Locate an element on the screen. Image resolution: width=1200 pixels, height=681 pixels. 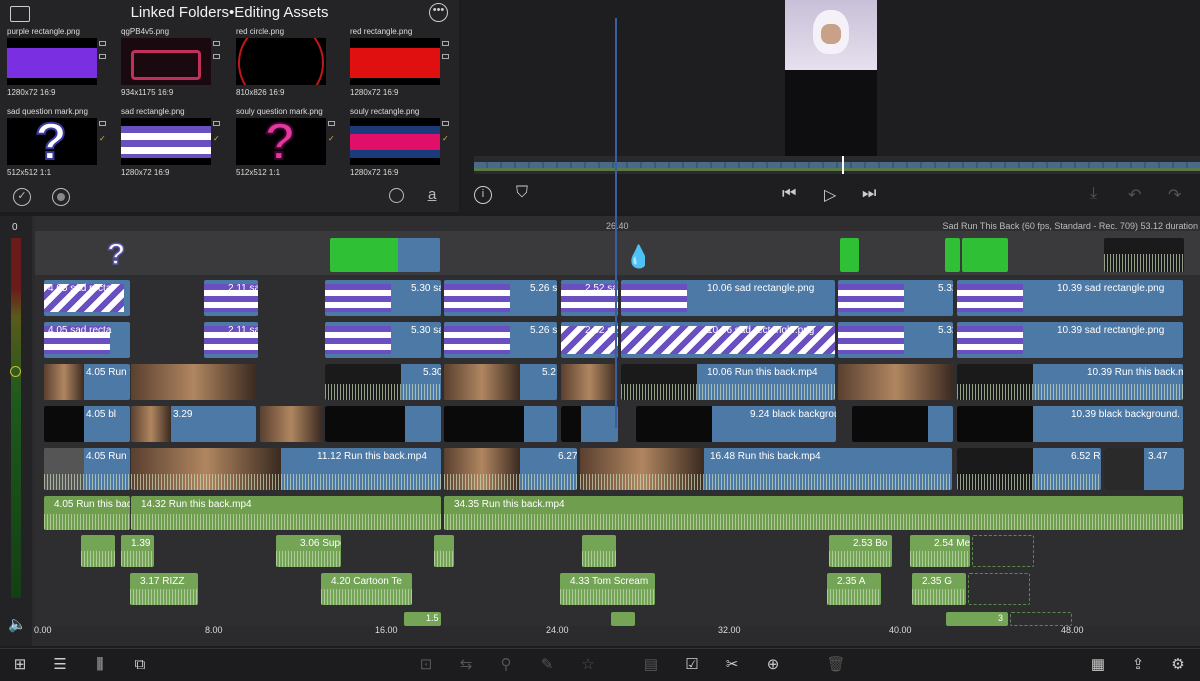
asset-tile: souly question mark.png ? ✓ 512x512 1:1 is located at coordinates (283, 145).